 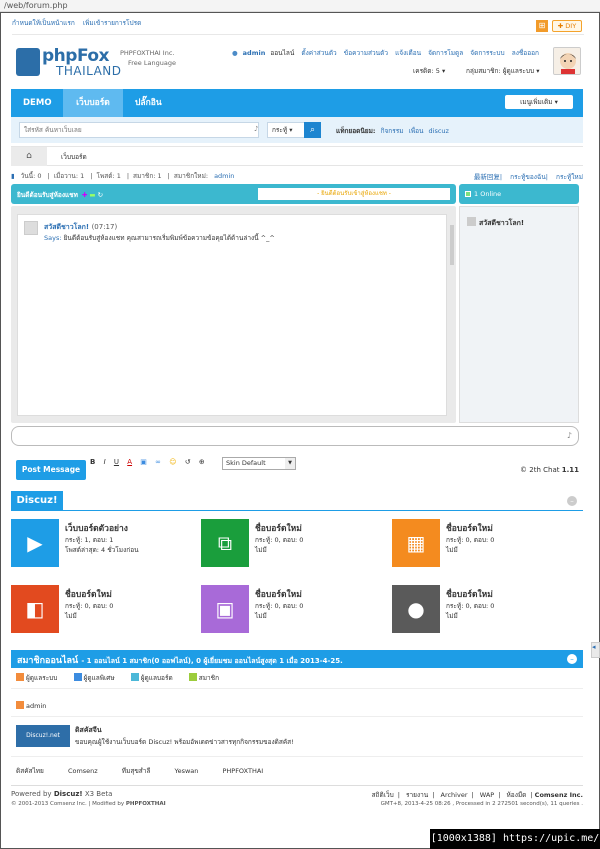 I want to click on hot-tag: กิจกรรม, so click(x=392, y=131).